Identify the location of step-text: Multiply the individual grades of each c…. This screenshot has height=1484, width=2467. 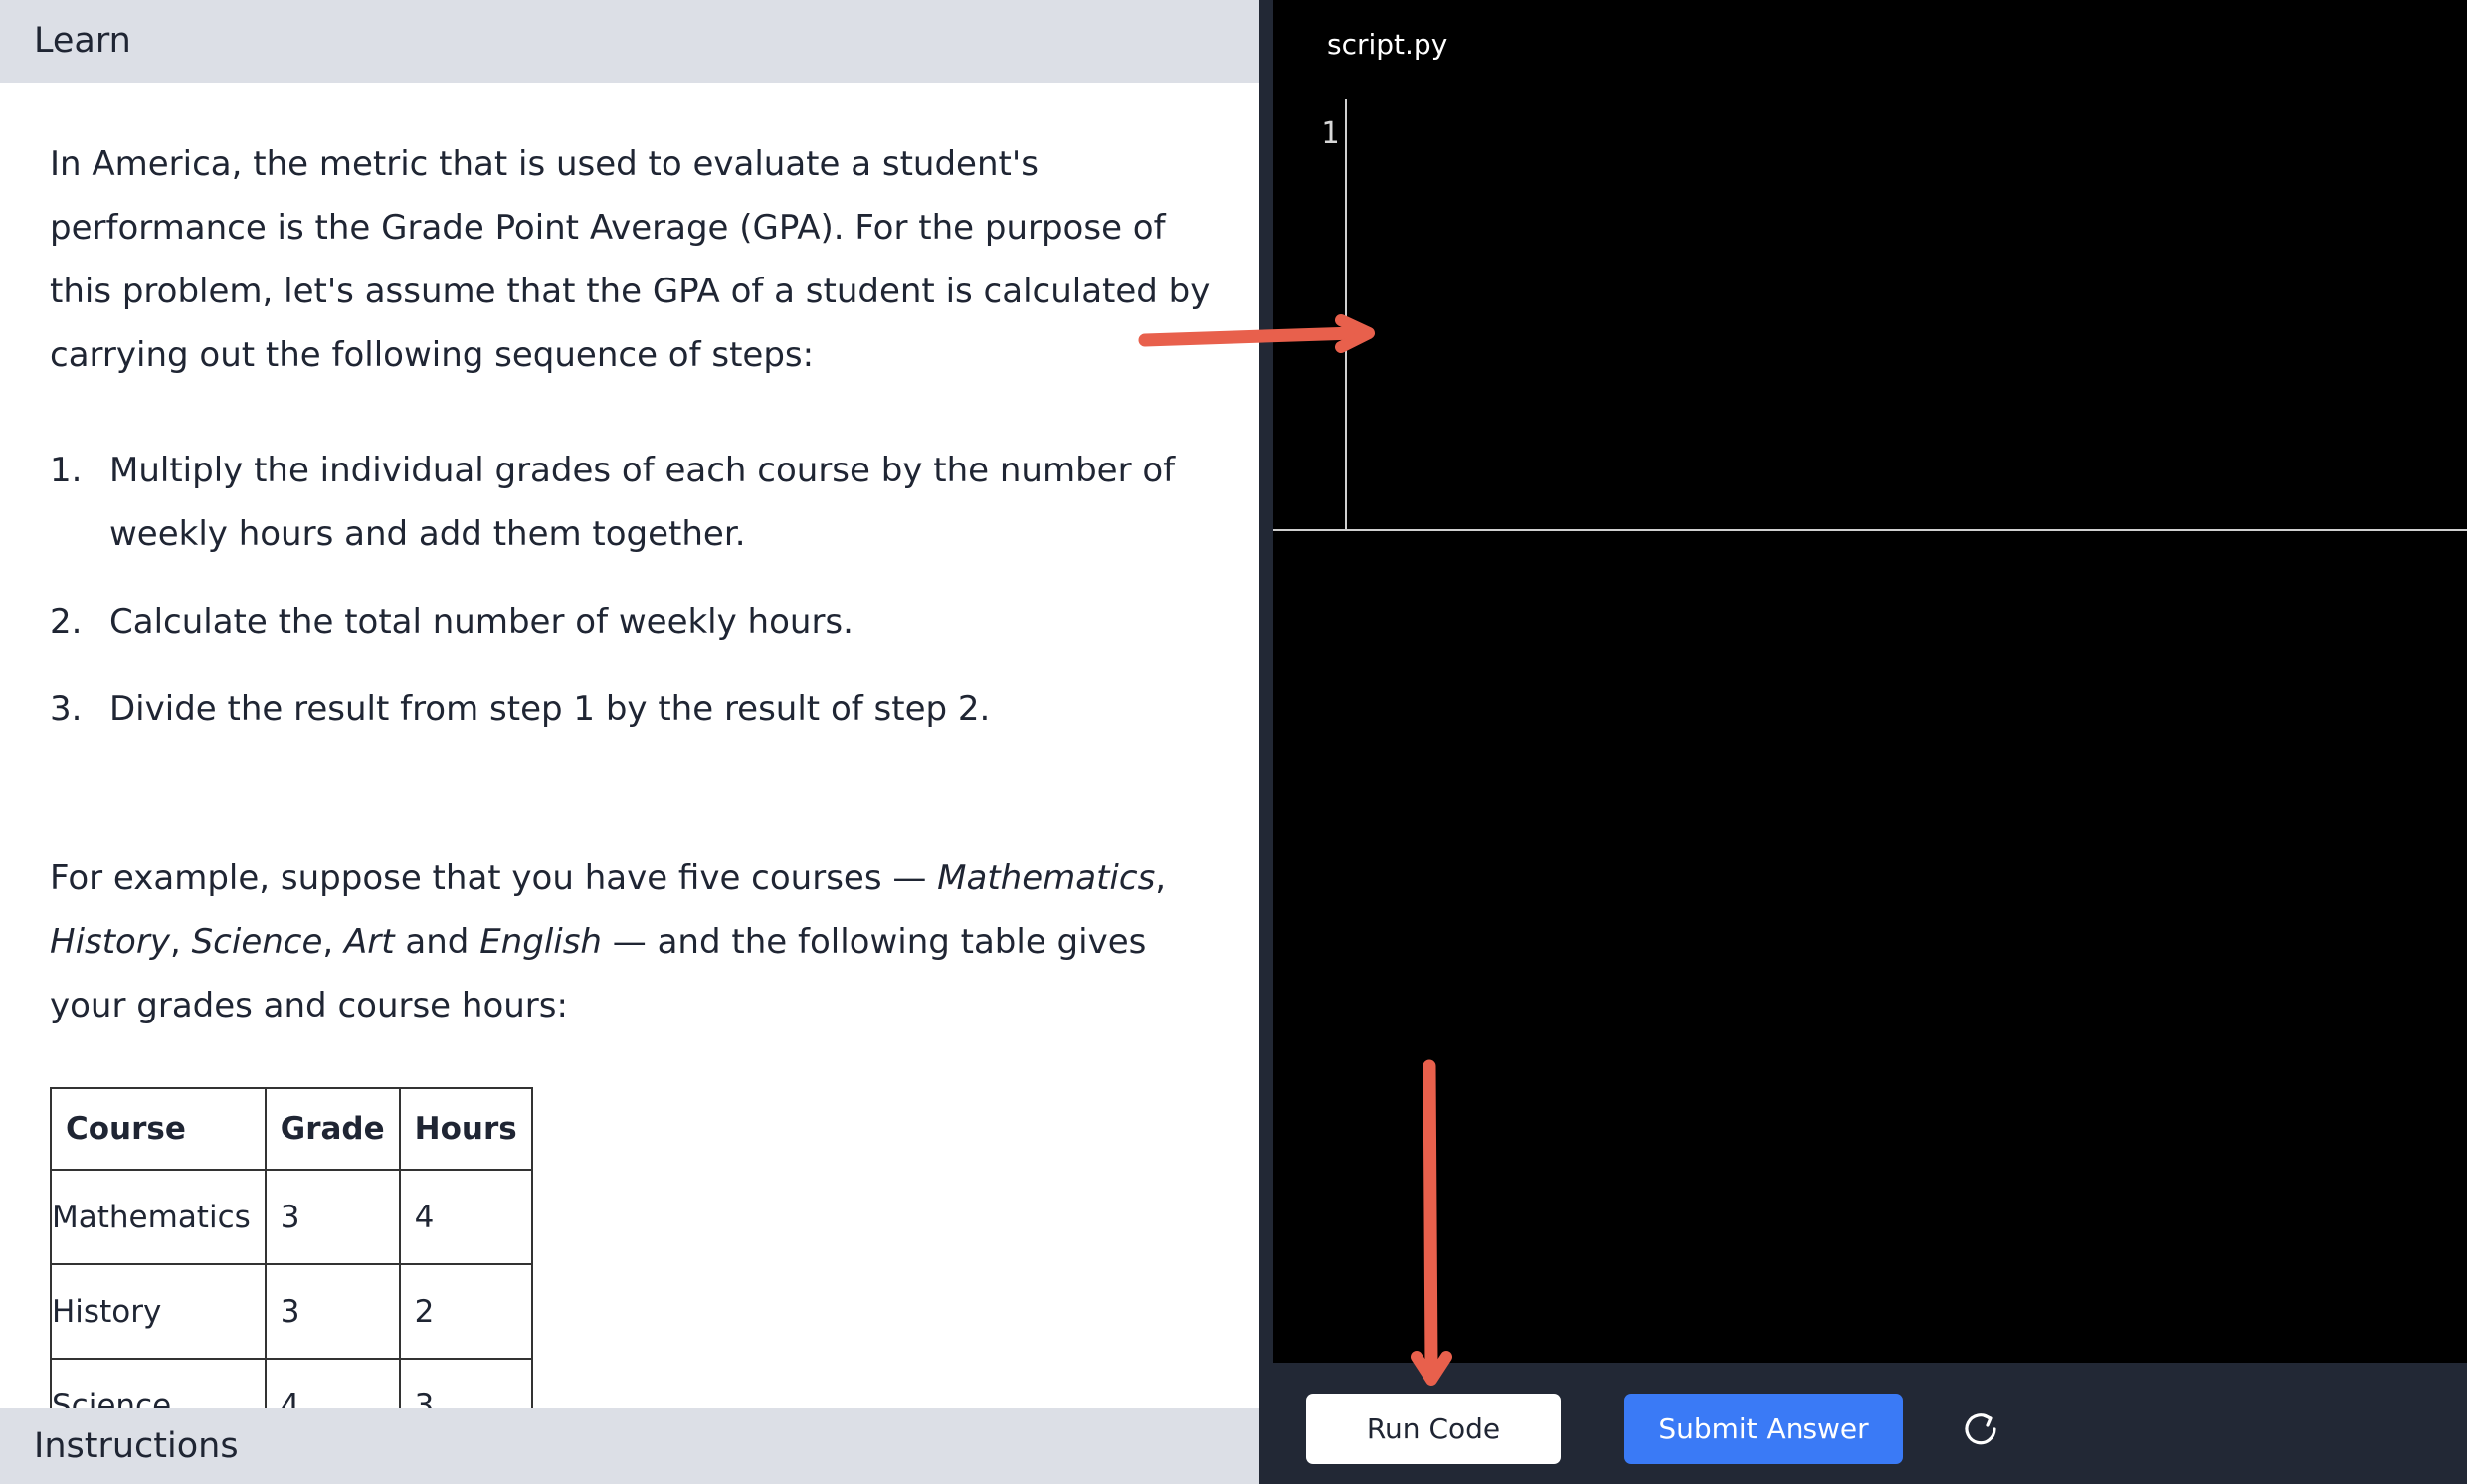
(642, 503).